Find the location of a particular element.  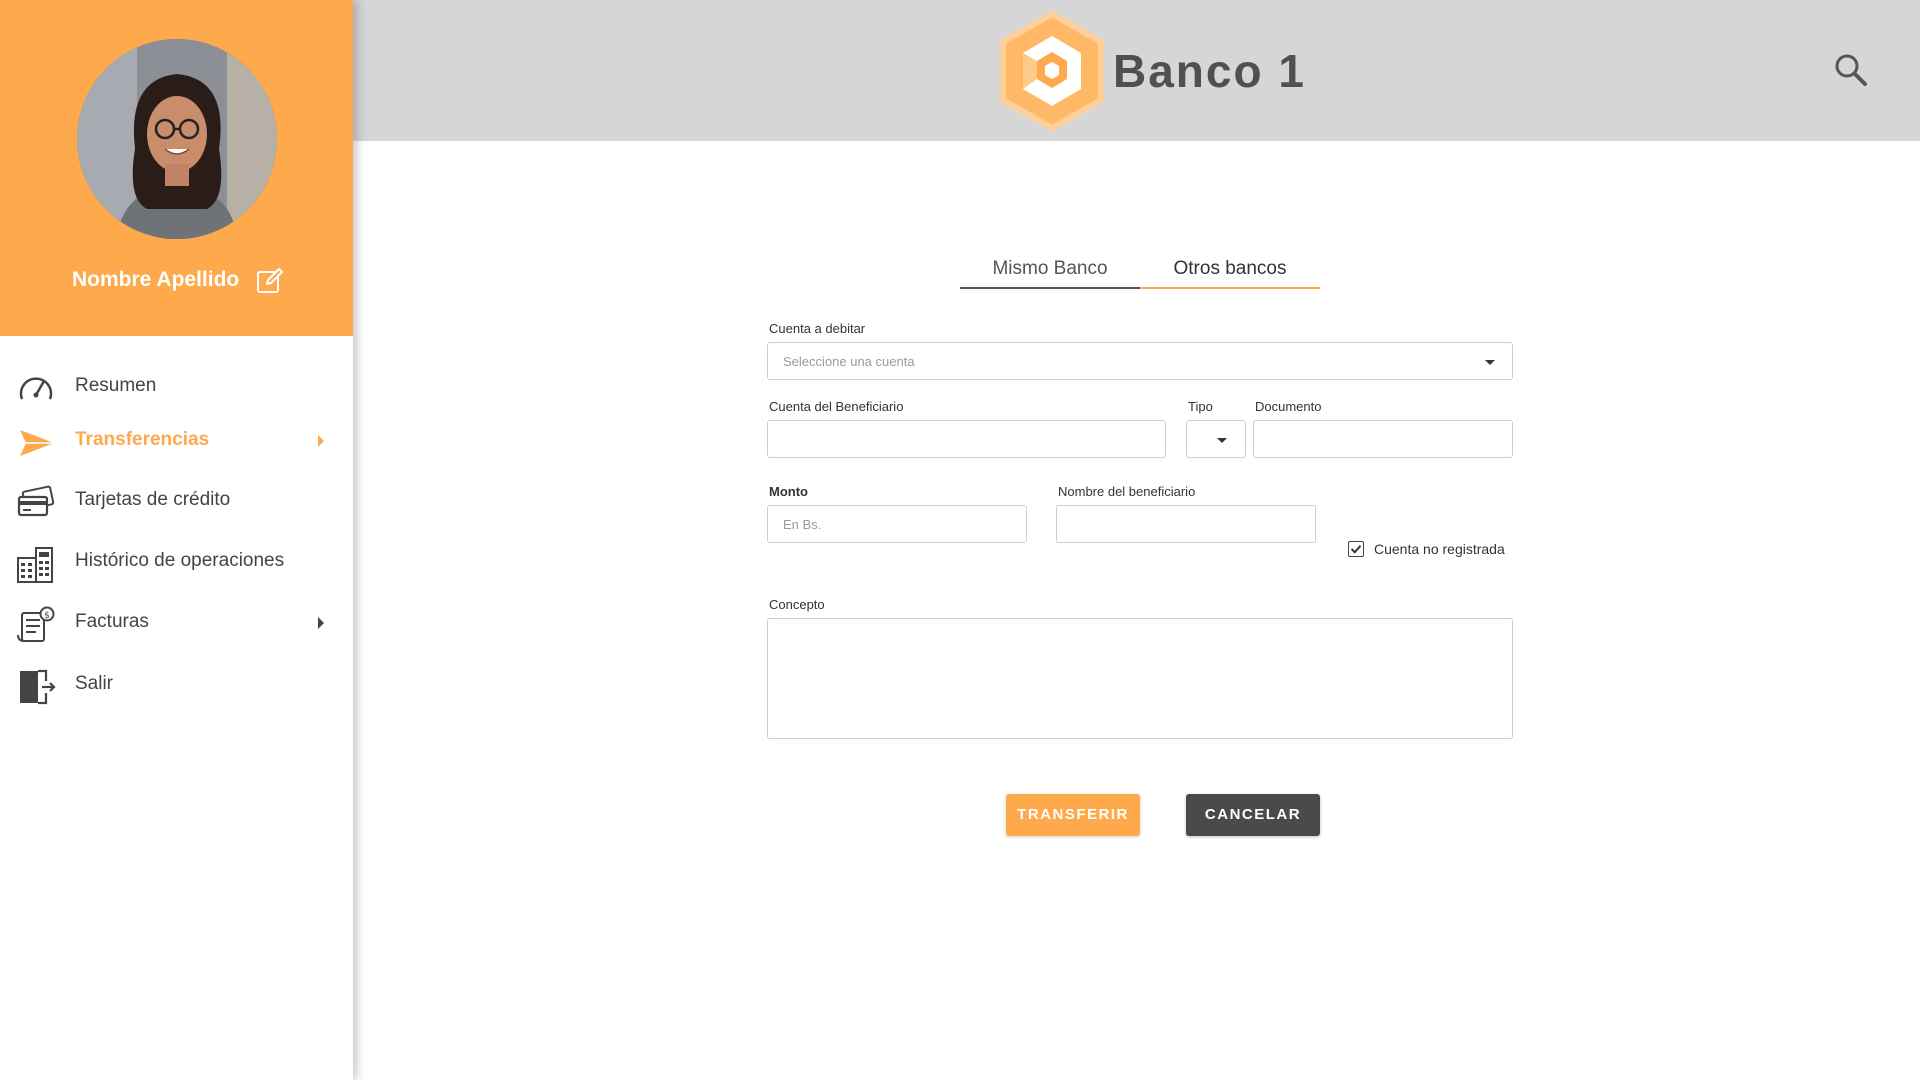

sidebar-item-facturas: $ Facturas is located at coordinates (176, 623).